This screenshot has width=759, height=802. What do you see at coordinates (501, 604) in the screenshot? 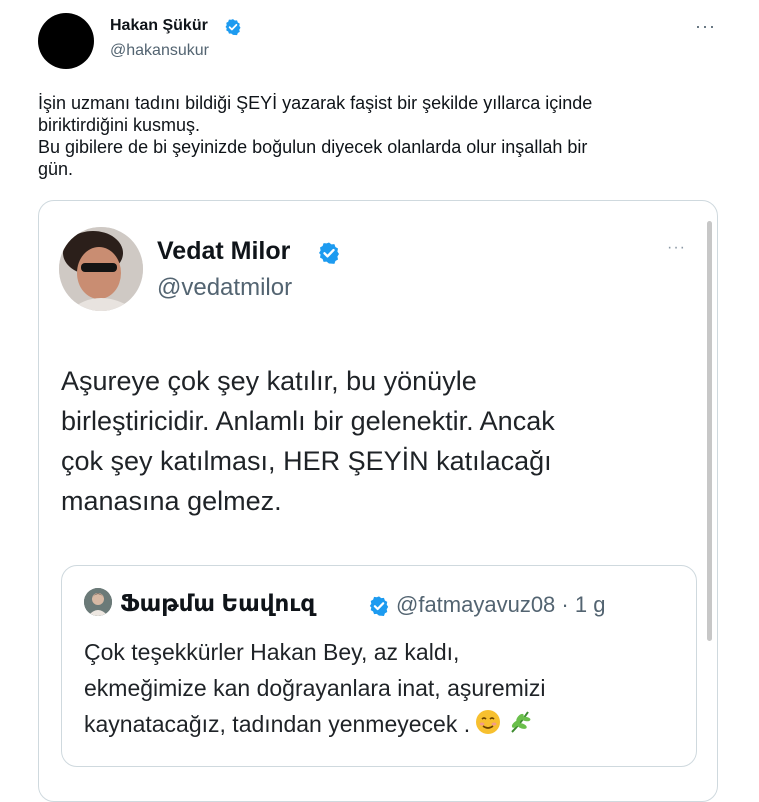
I see `nested-handle-time: @fatmayavuz08 · 1 g` at bounding box center [501, 604].